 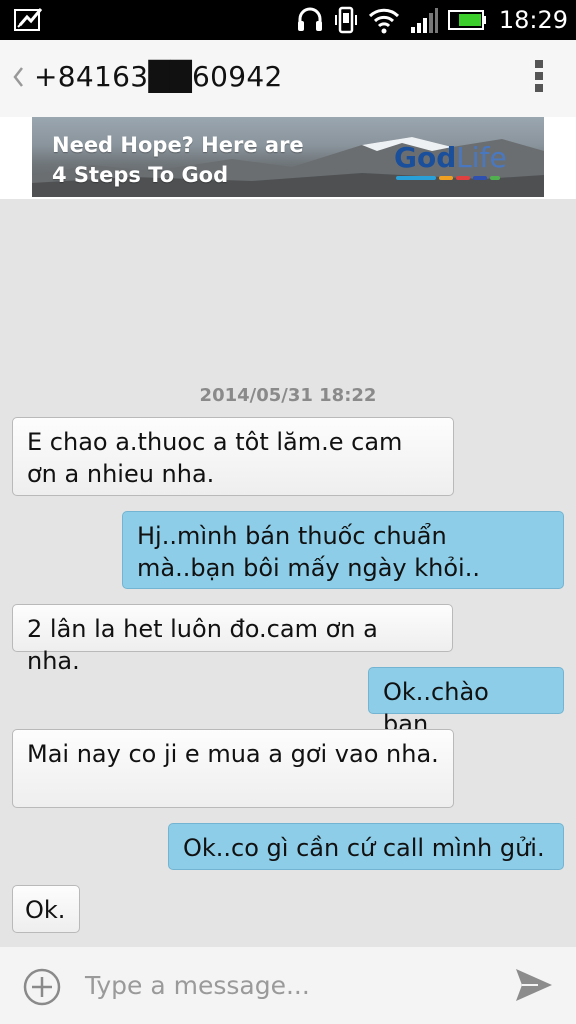 What do you see at coordinates (424, 20) in the screenshot?
I see `signal-icon` at bounding box center [424, 20].